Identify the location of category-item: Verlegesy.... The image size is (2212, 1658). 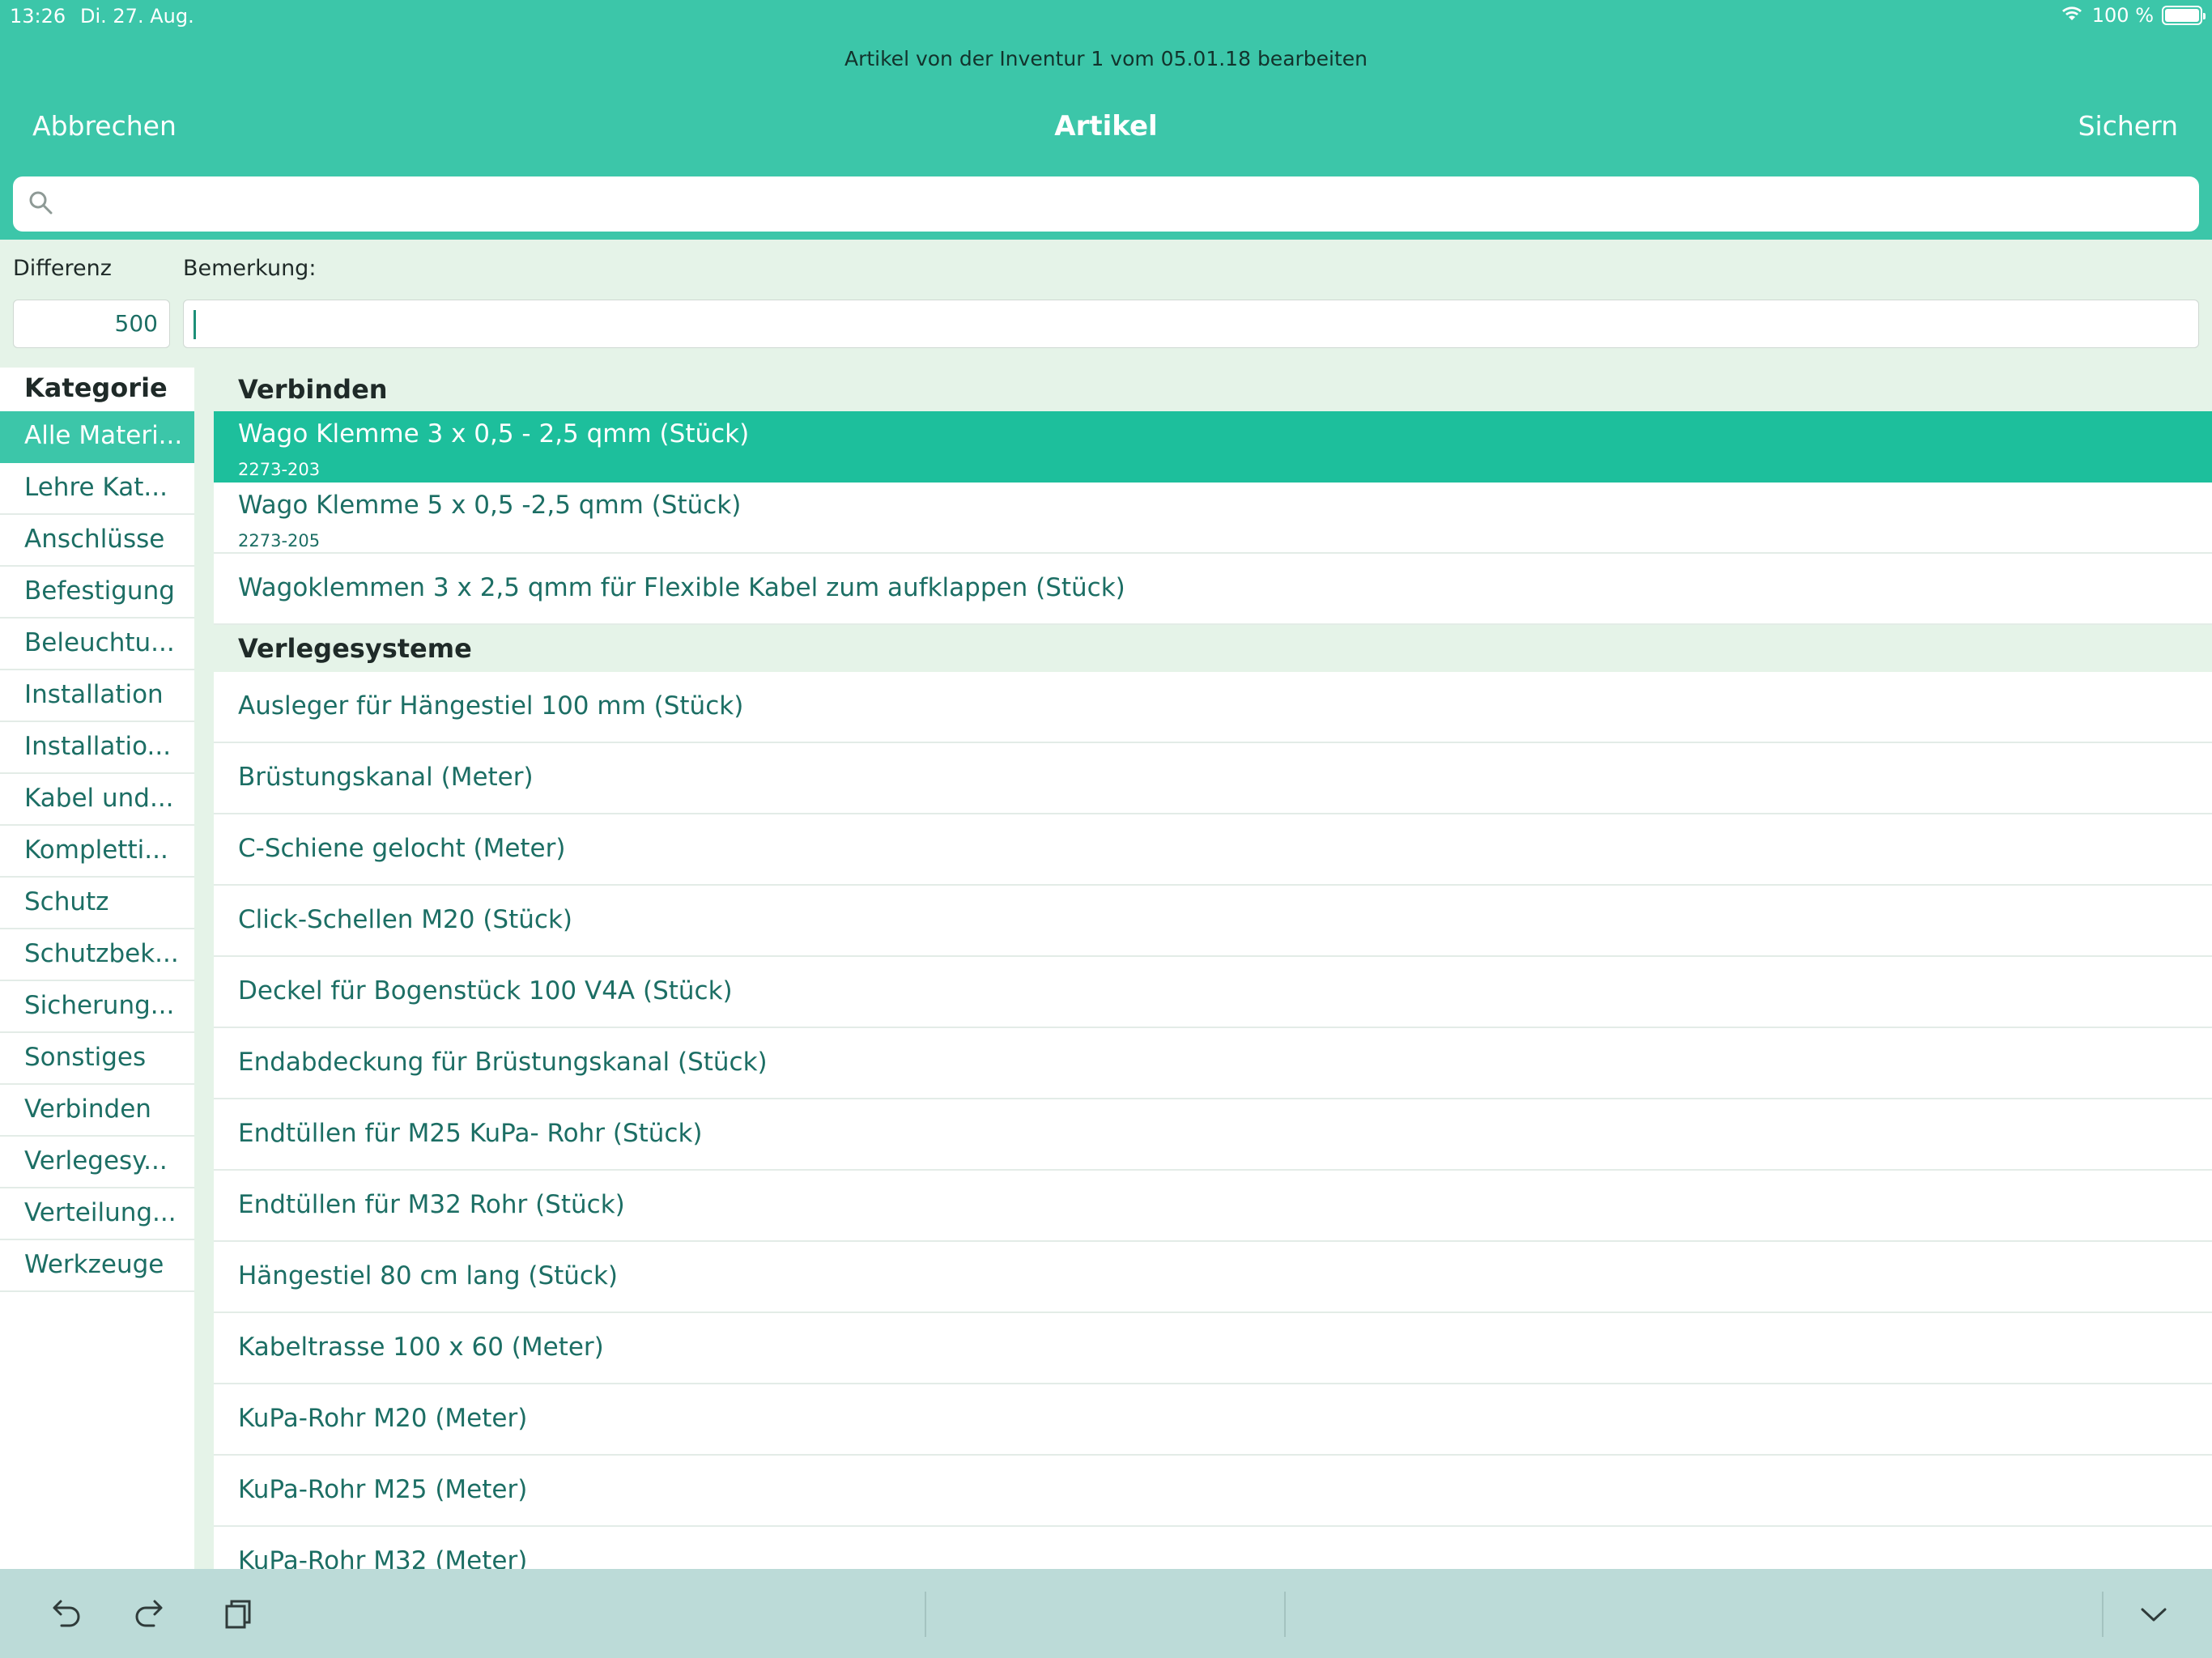
(97, 1162).